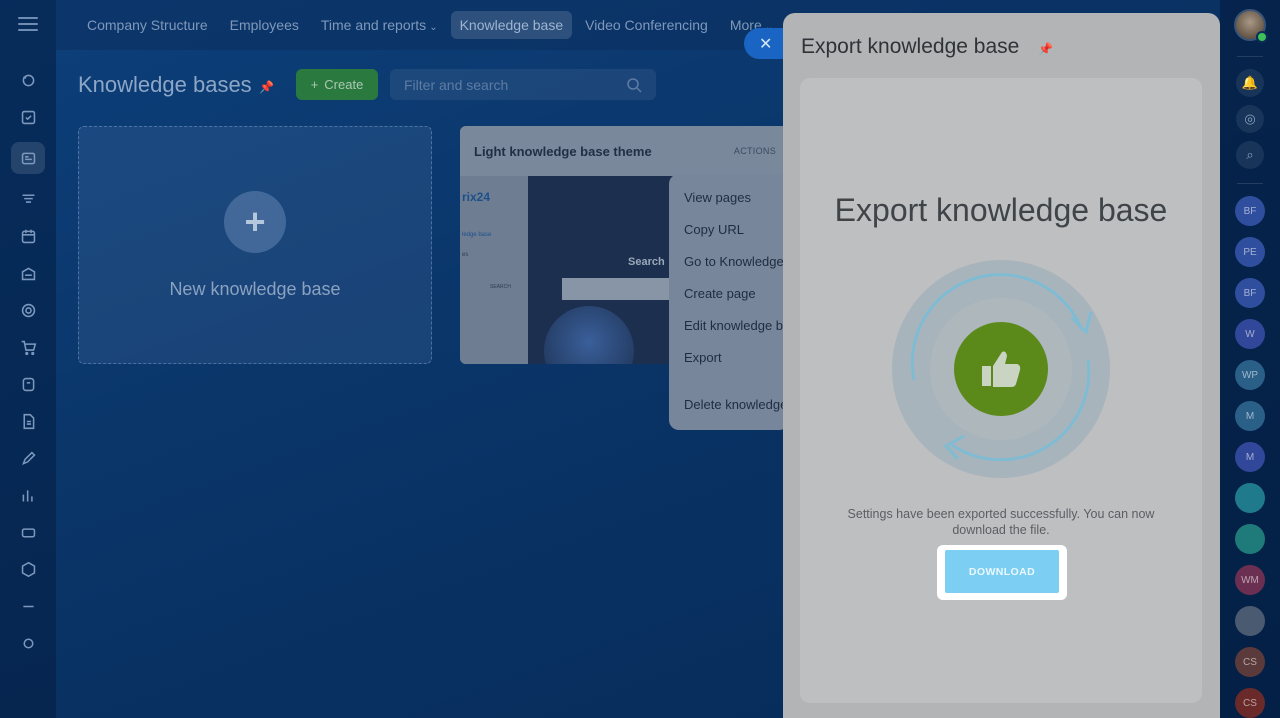 This screenshot has height=718, width=1280. Describe the element at coordinates (729, 296) in the screenshot. I see `menu-item-create-page: Create page` at that location.